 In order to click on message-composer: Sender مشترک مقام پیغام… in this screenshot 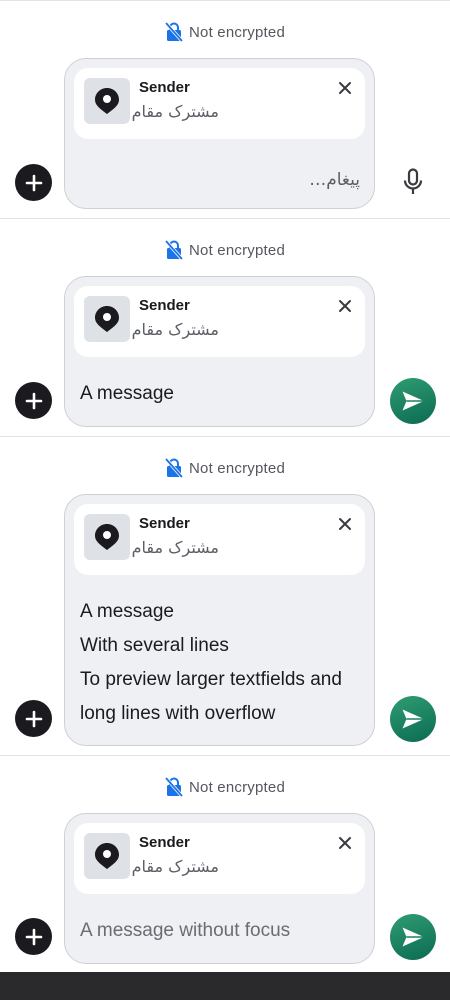, I will do `click(219, 133)`.